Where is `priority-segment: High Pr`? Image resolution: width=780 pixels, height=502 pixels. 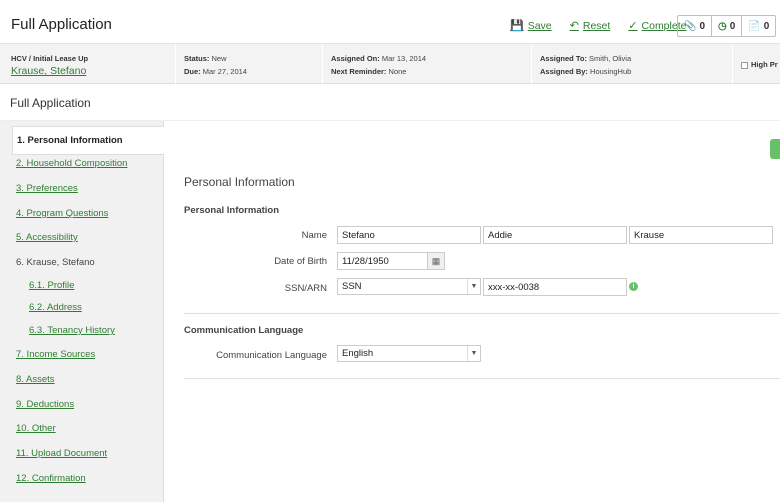
priority-segment: High Pr is located at coordinates (756, 64).